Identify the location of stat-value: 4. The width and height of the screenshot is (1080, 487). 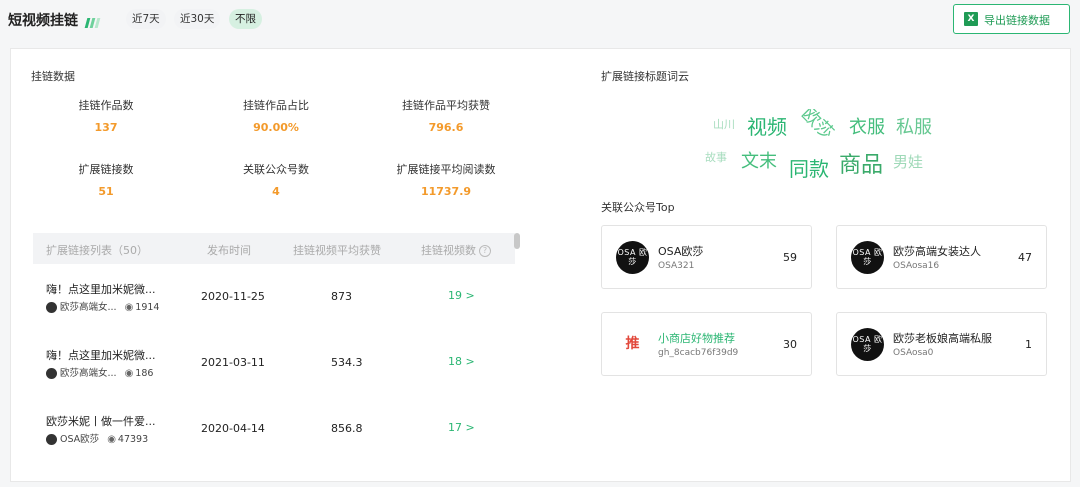
(276, 191).